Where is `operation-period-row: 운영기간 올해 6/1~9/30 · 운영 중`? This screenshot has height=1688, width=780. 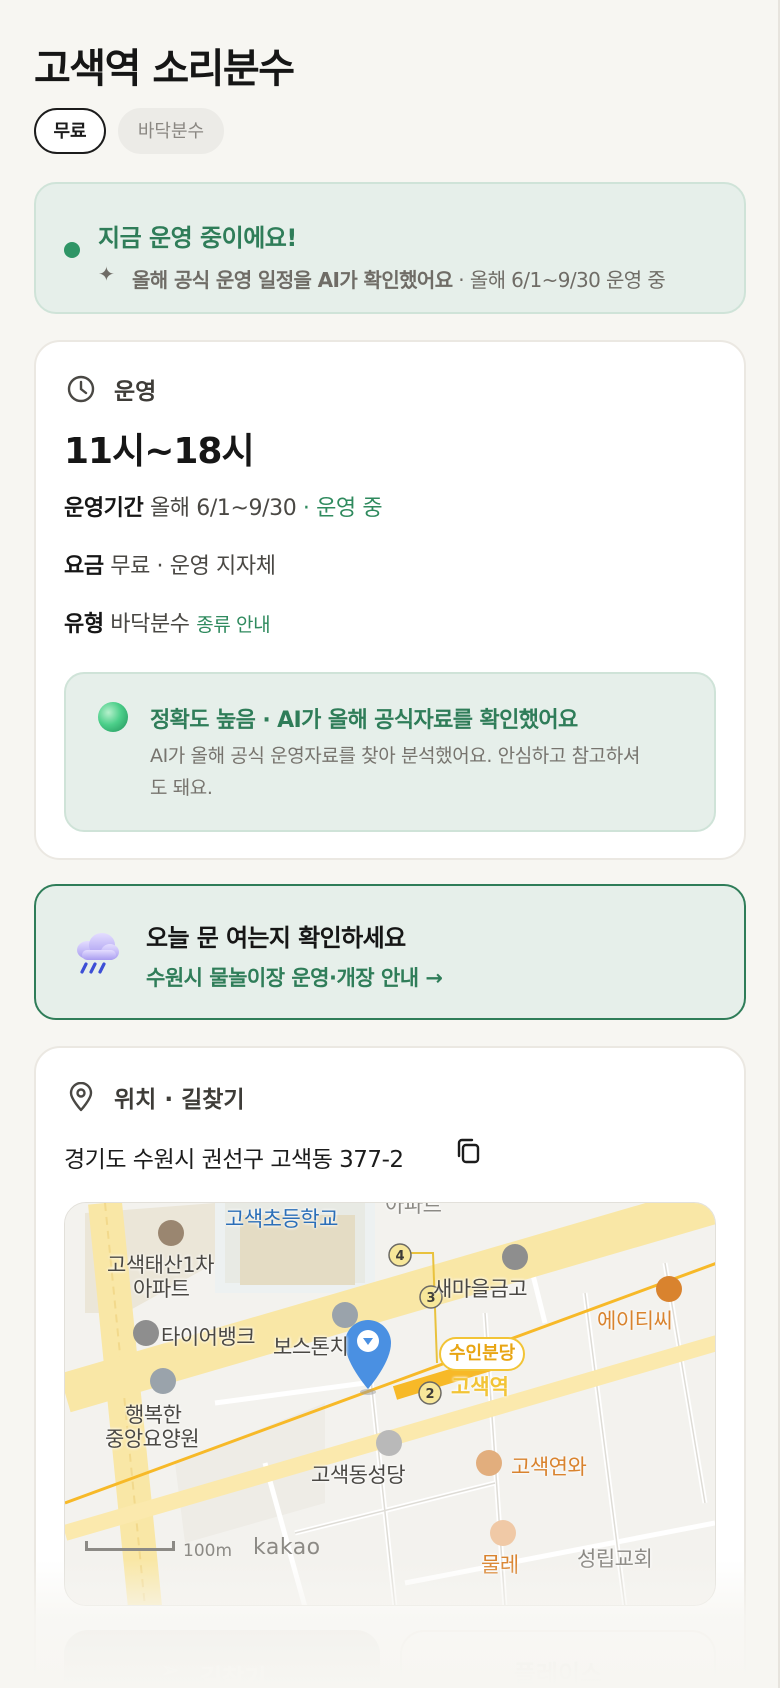 operation-period-row: 운영기간 올해 6/1~9/30 · 운영 중 is located at coordinates (223, 506).